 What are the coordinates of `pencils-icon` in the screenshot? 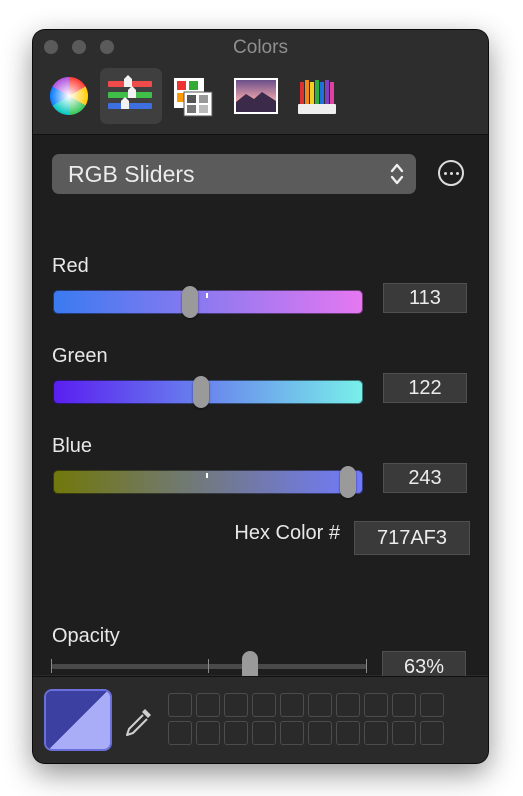 It's located at (317, 97).